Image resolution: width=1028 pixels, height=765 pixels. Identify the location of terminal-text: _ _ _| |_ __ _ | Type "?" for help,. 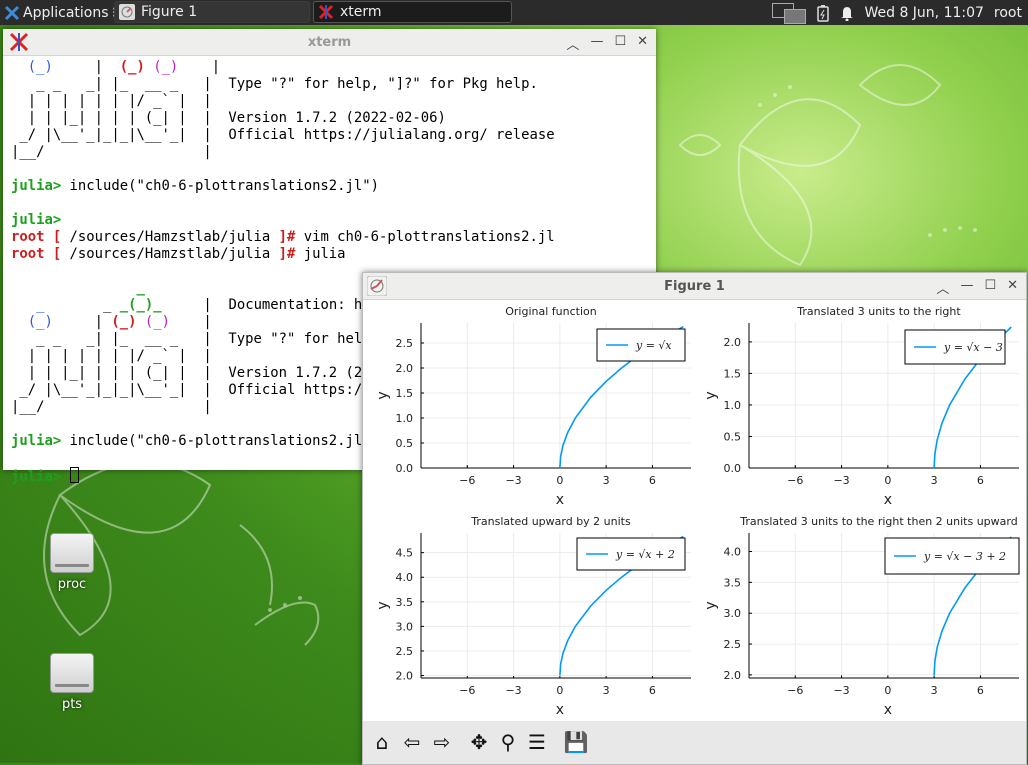
(195, 339).